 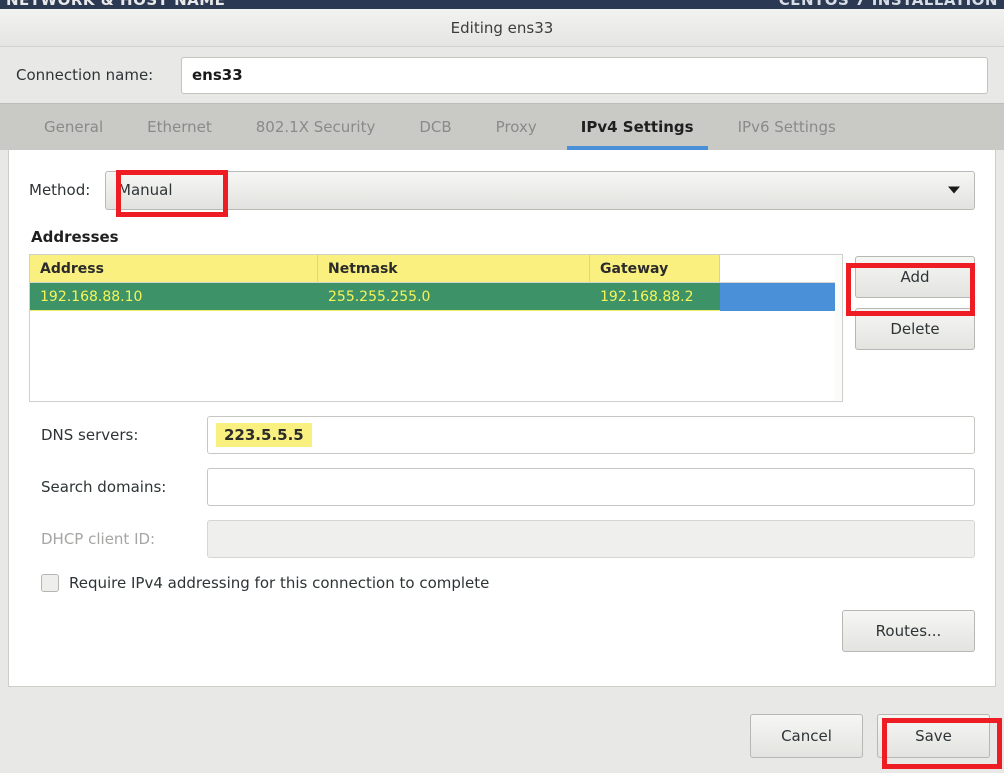 What do you see at coordinates (806, 735) in the screenshot?
I see `cancel-button: Cancel` at bounding box center [806, 735].